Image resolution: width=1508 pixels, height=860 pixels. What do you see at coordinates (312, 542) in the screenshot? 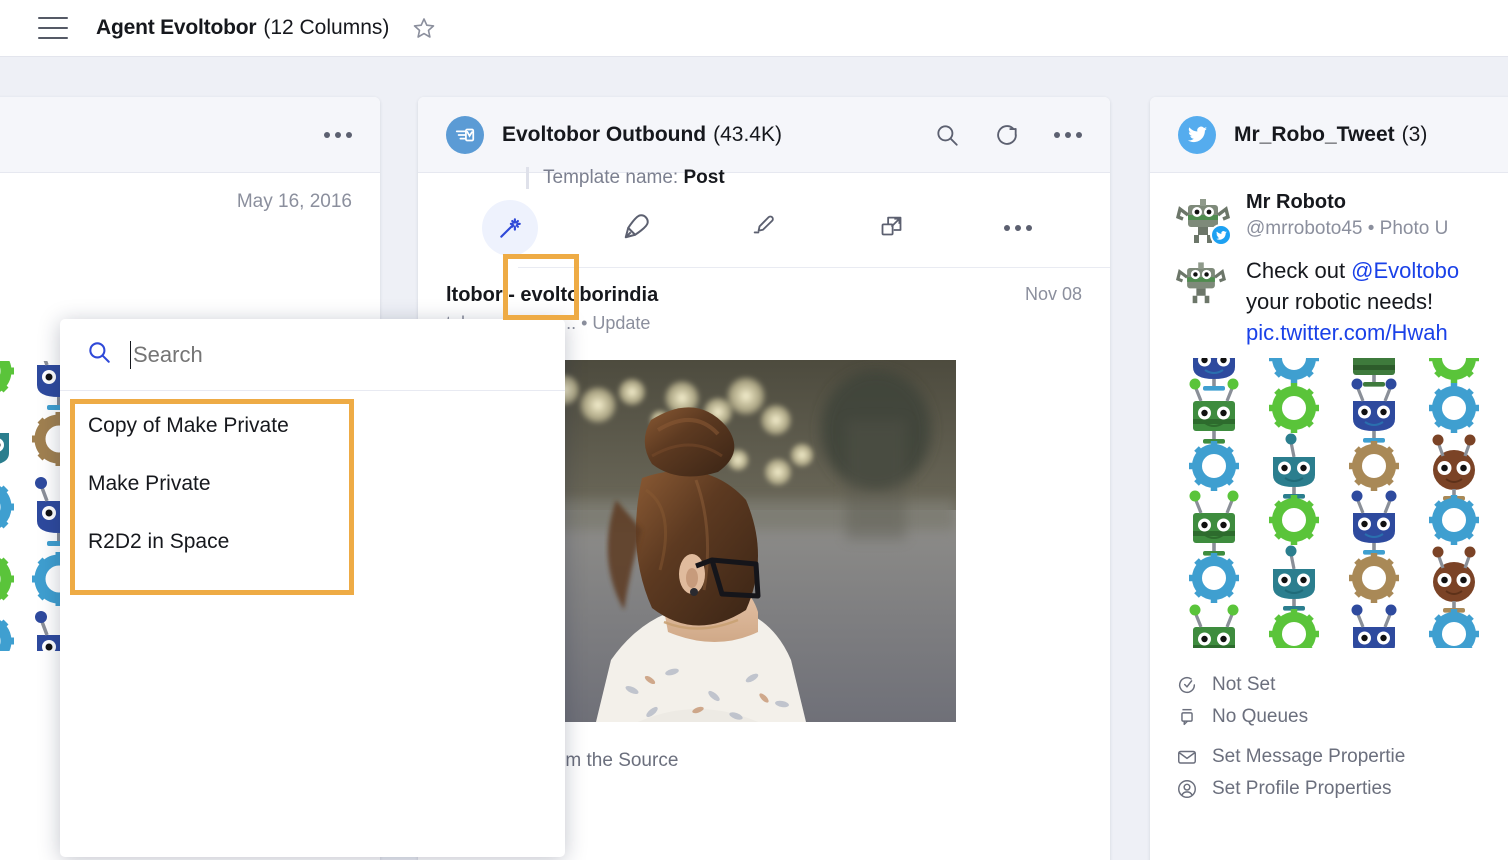
I see `template-item-r2d2-in-space: R2D2 in Space` at bounding box center [312, 542].